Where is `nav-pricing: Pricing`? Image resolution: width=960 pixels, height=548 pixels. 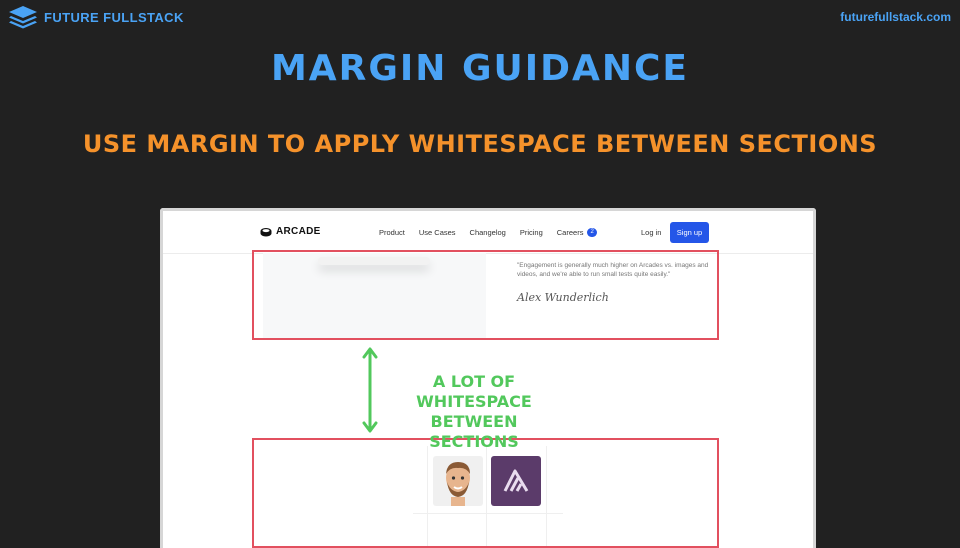 nav-pricing: Pricing is located at coordinates (531, 232).